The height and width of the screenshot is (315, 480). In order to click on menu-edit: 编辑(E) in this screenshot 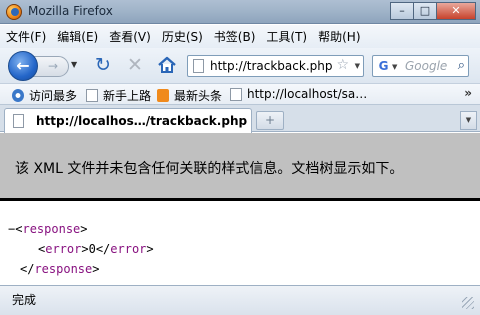, I will do `click(77, 36)`.